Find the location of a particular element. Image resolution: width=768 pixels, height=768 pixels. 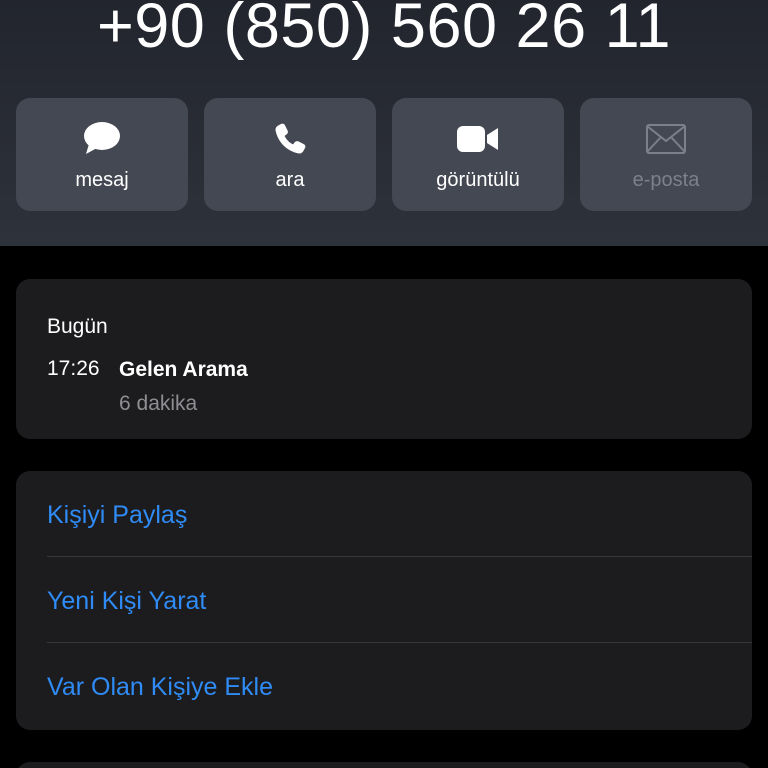

phone-number: +90 (850) 560 26 11 is located at coordinates (384, 30).